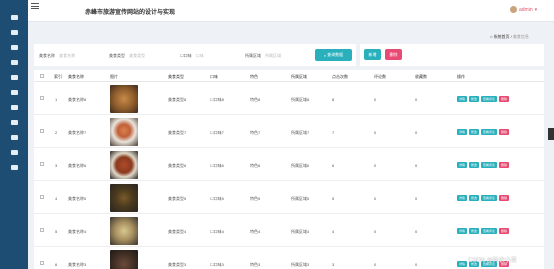 The height and width of the screenshot is (269, 554). I want to click on search-input: 口味, so click(200, 55).